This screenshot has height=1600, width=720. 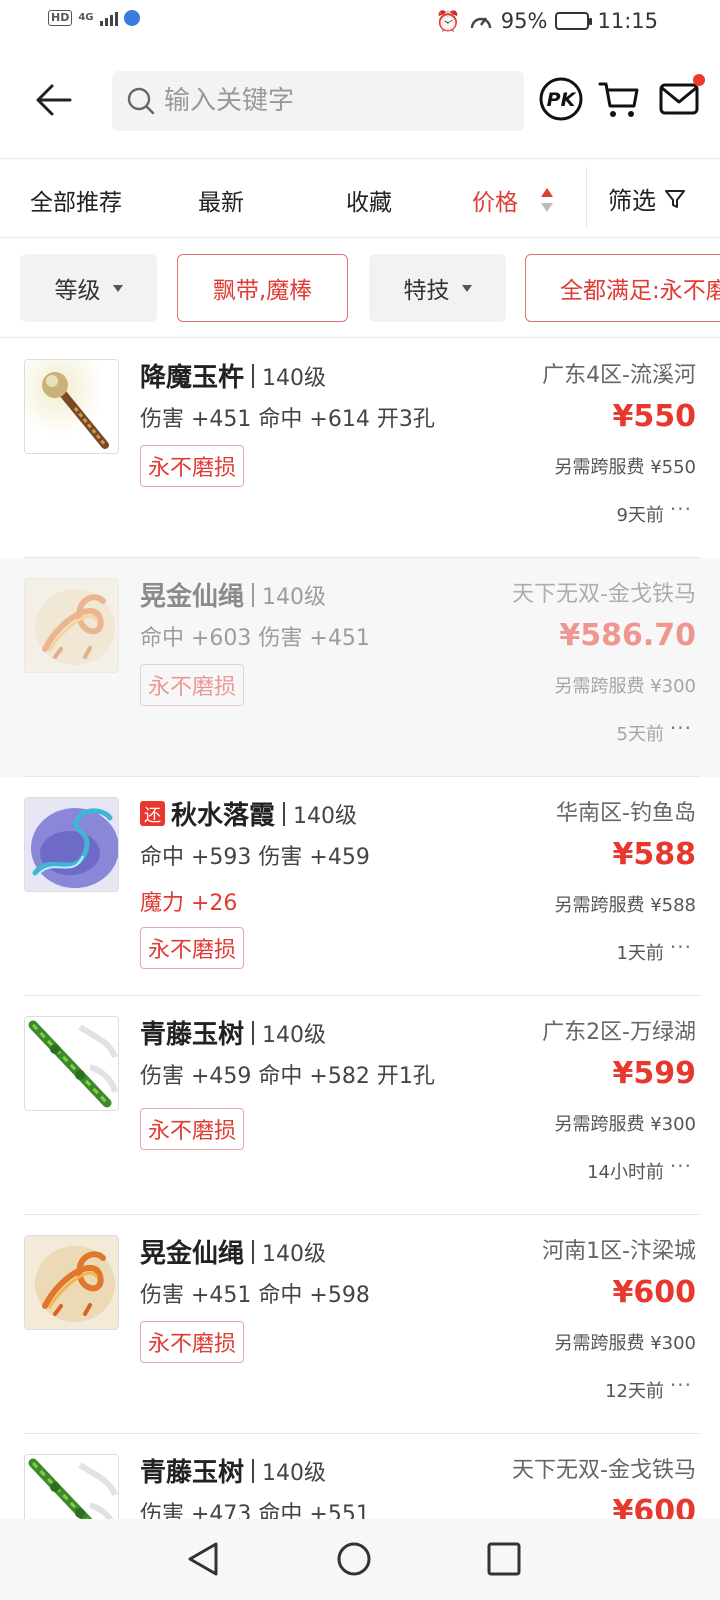 I want to click on nav-back-button, so click(x=204, y=1559).